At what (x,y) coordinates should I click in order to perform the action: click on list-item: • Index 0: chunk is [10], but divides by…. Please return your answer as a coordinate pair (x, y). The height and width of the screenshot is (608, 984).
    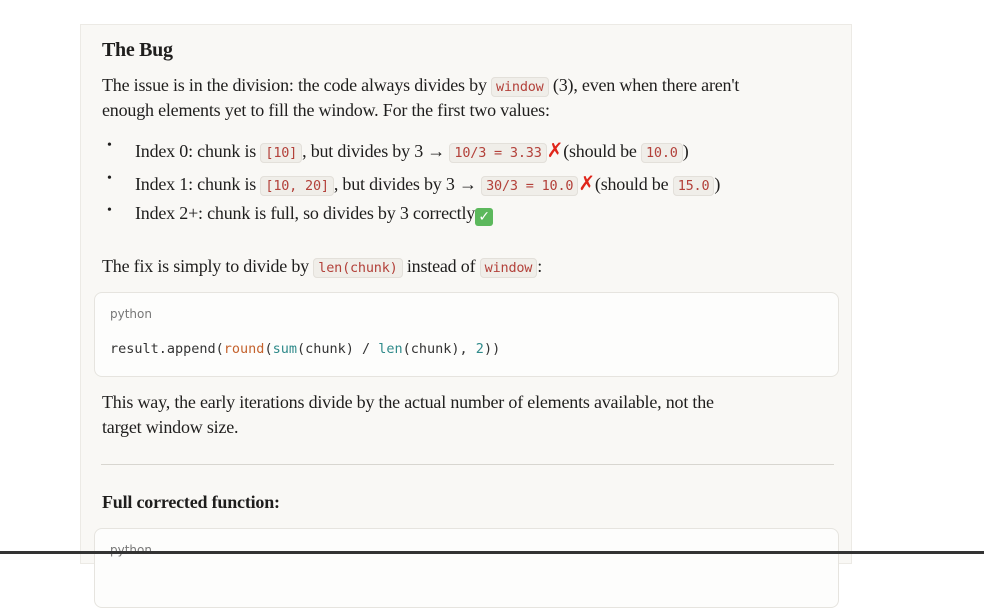
    Looking at the image, I should click on (395, 150).